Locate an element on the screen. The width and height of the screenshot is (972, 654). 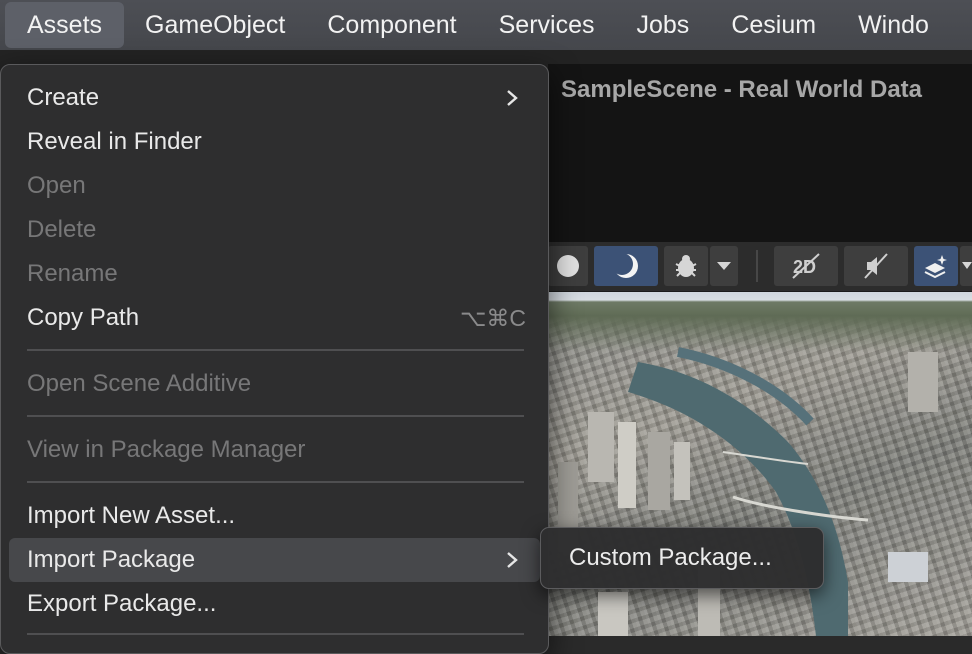
menubar-window: Windo is located at coordinates (893, 25).